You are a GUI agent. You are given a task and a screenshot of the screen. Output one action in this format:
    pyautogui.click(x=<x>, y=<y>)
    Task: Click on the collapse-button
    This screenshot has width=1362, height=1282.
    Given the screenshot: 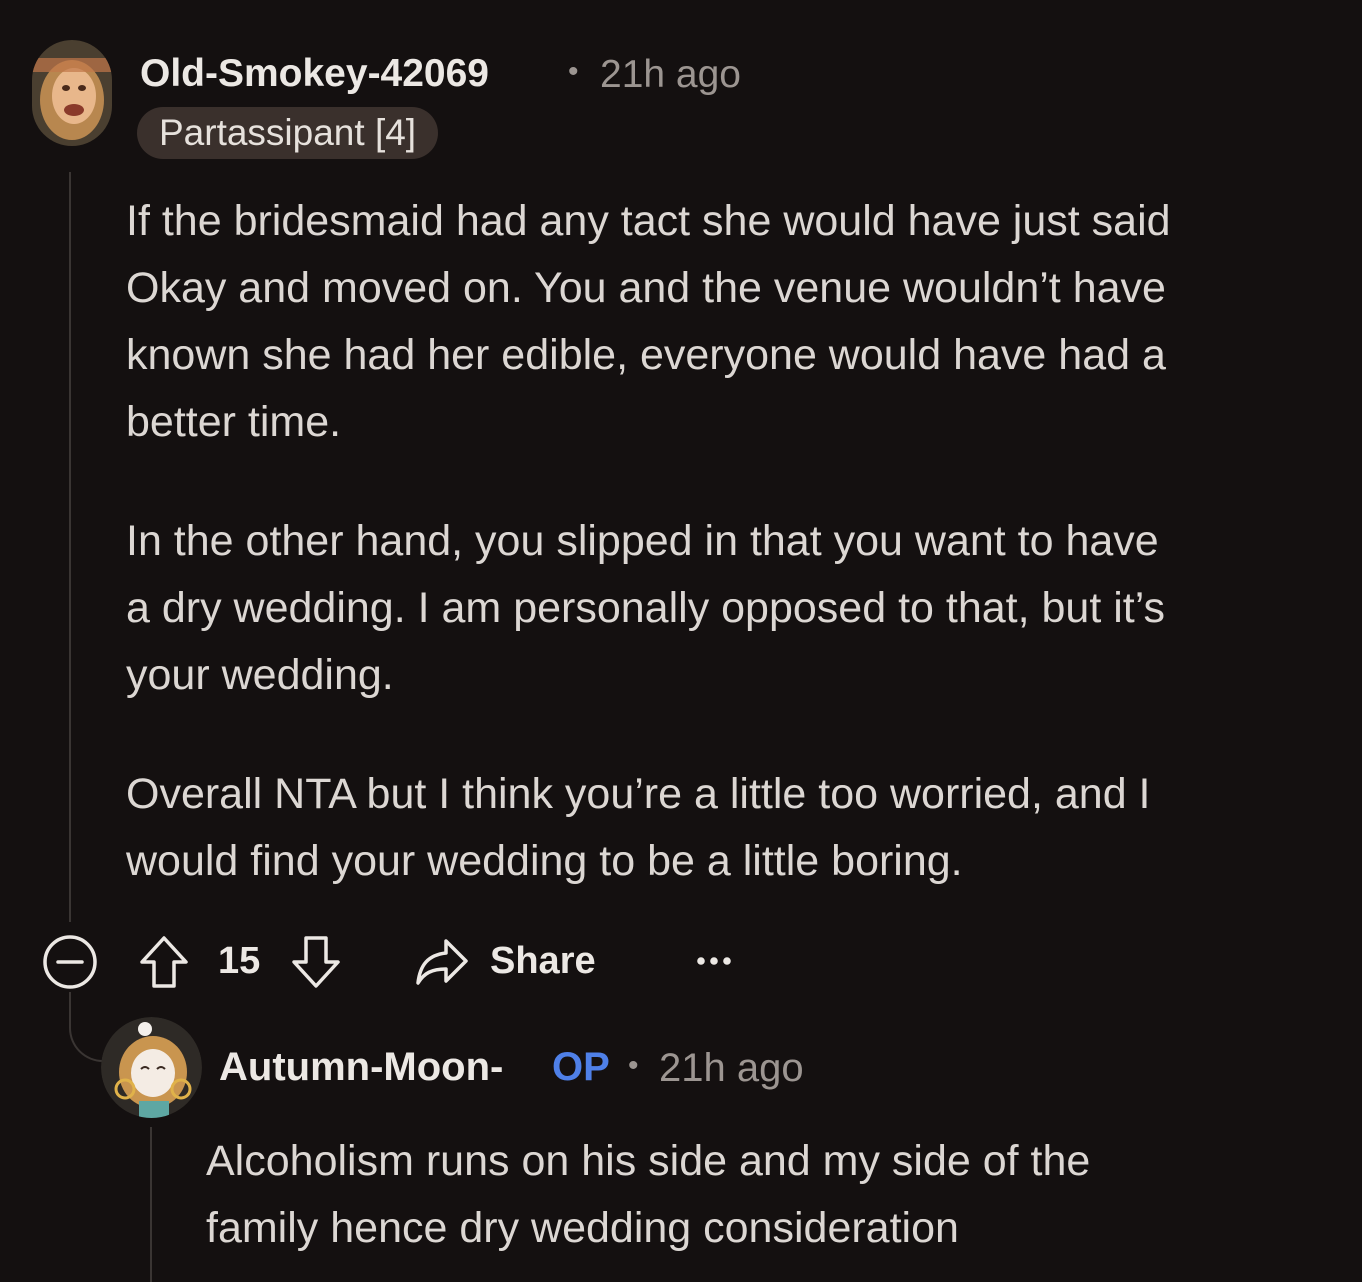 What is the action you would take?
    pyautogui.click(x=70, y=962)
    